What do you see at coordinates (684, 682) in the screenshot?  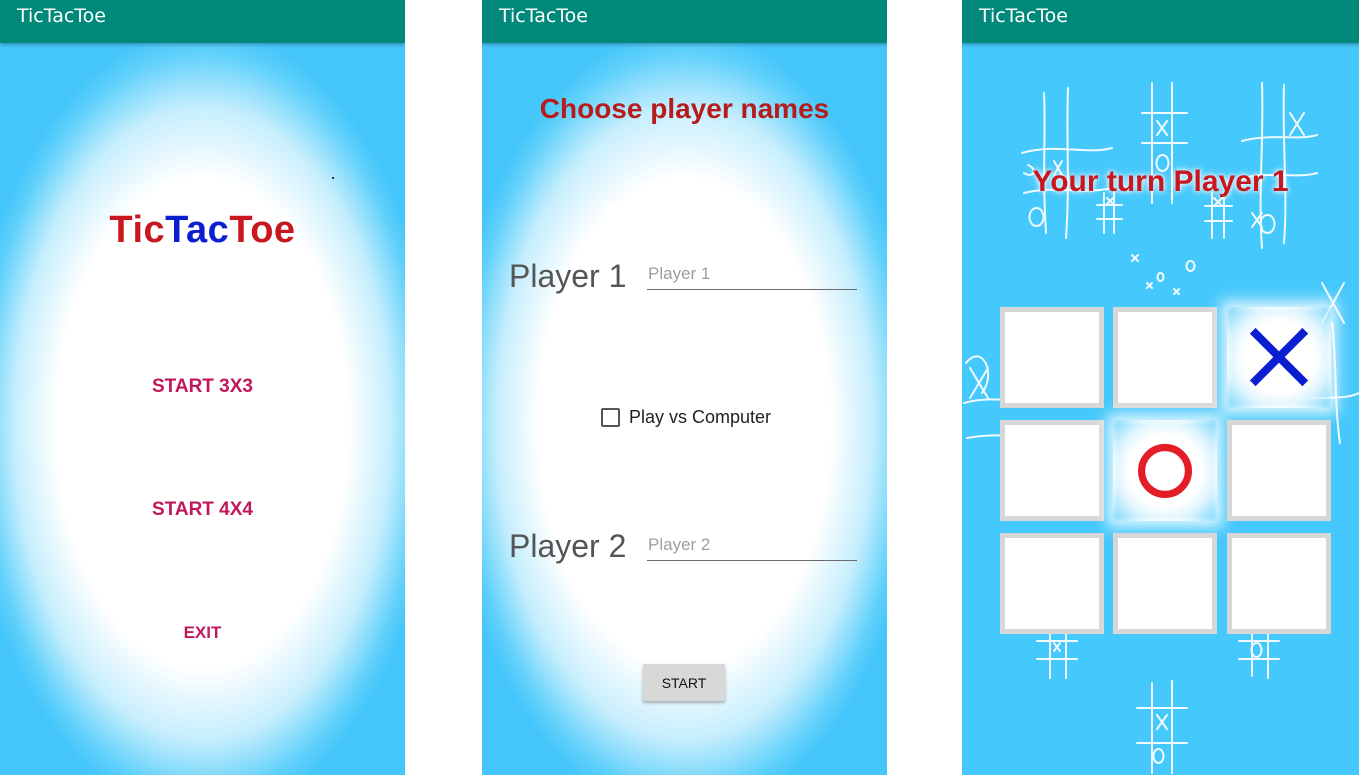 I see `start-button: START` at bounding box center [684, 682].